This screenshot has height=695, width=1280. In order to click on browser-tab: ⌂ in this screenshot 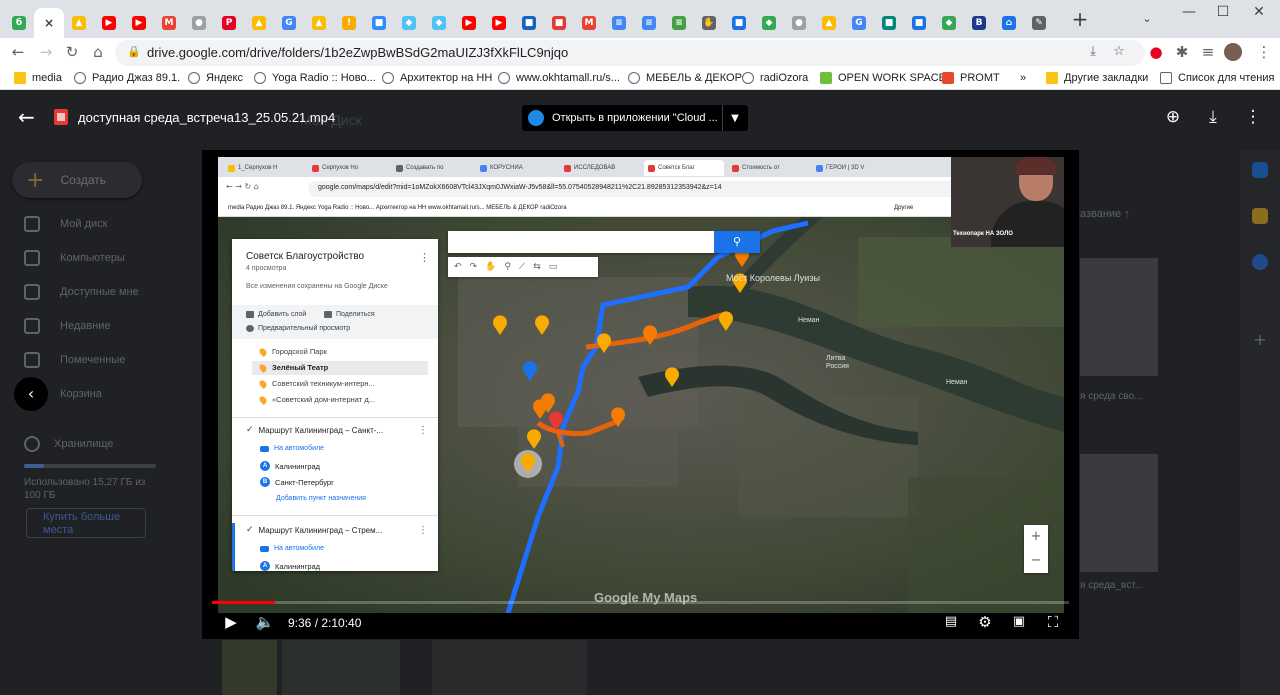, I will do `click(1009, 23)`.